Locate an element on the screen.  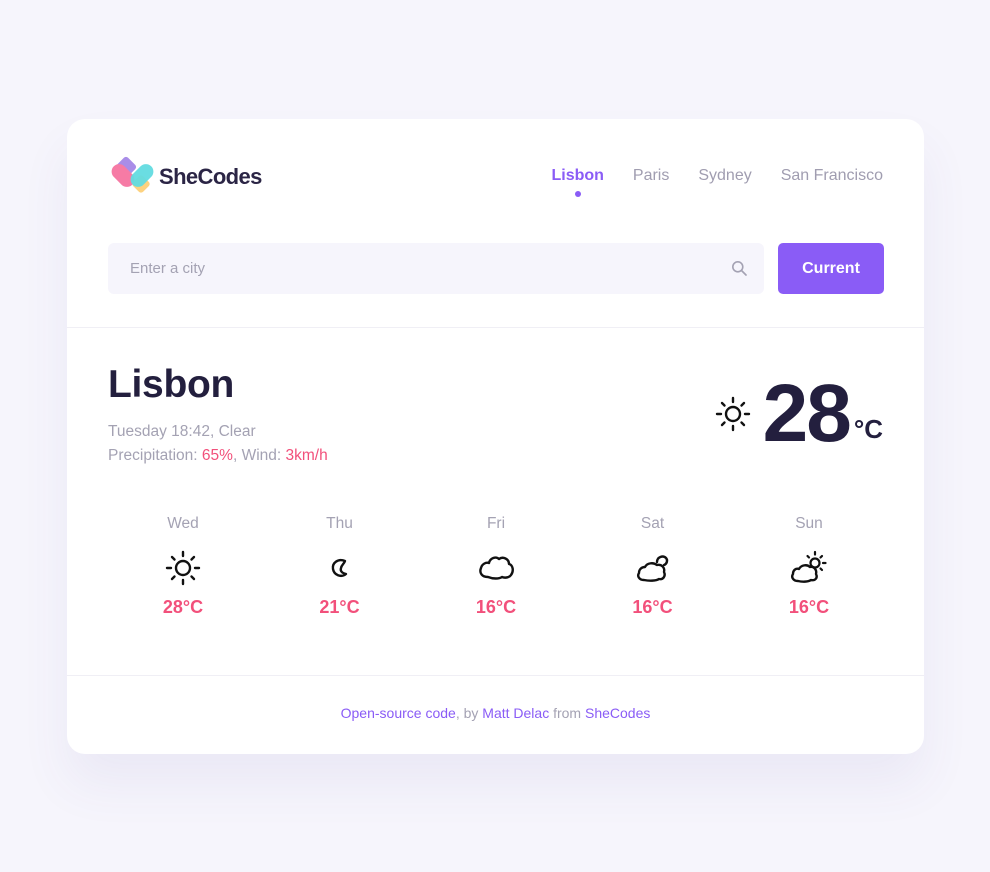
city-name: Lisbon is located at coordinates (171, 384).